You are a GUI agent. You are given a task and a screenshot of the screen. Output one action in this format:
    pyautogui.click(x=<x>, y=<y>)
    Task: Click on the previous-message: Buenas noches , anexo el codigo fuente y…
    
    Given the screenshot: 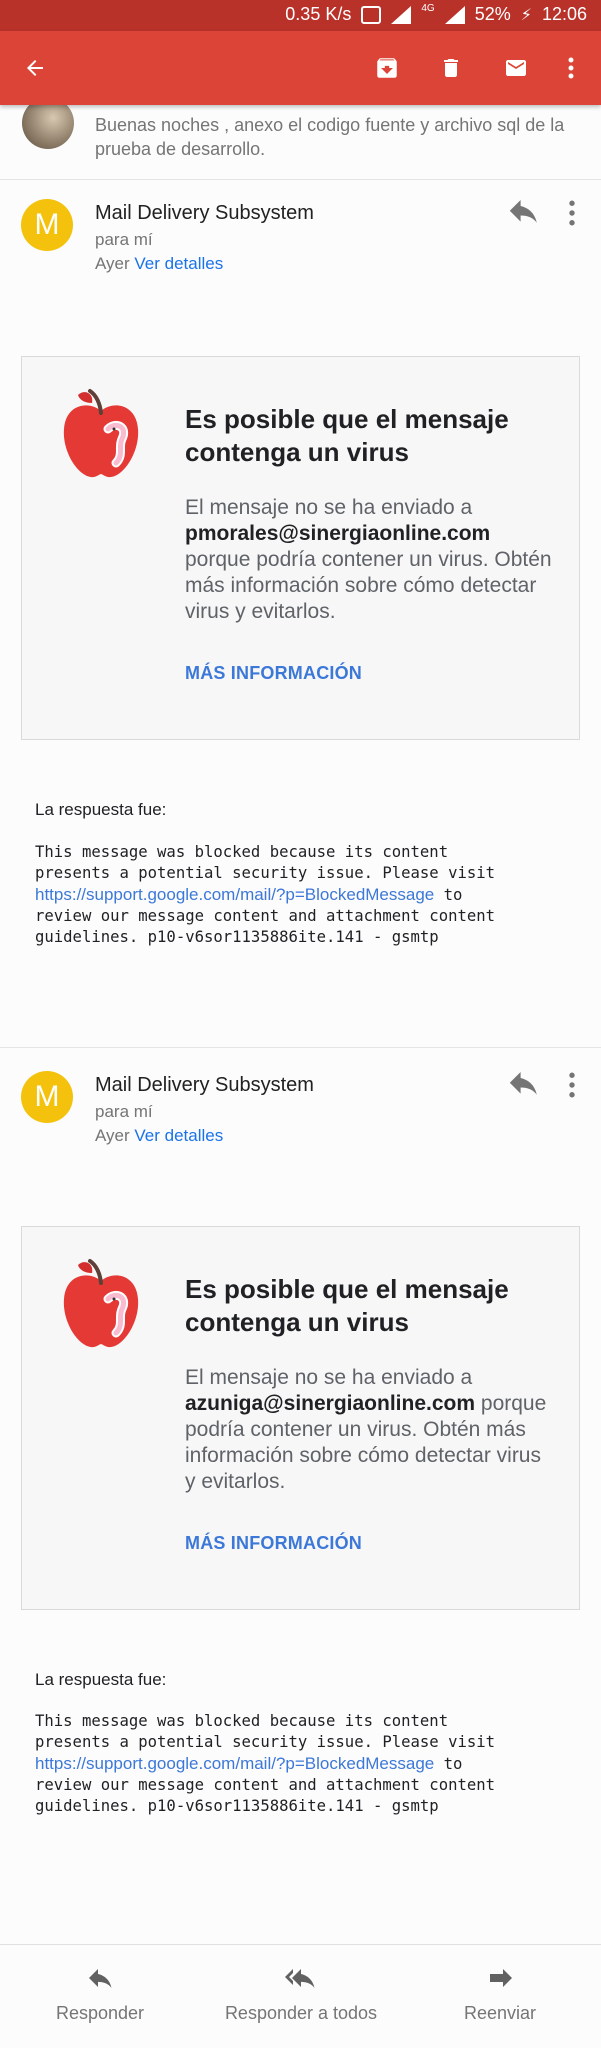 What is the action you would take?
    pyautogui.click(x=300, y=138)
    